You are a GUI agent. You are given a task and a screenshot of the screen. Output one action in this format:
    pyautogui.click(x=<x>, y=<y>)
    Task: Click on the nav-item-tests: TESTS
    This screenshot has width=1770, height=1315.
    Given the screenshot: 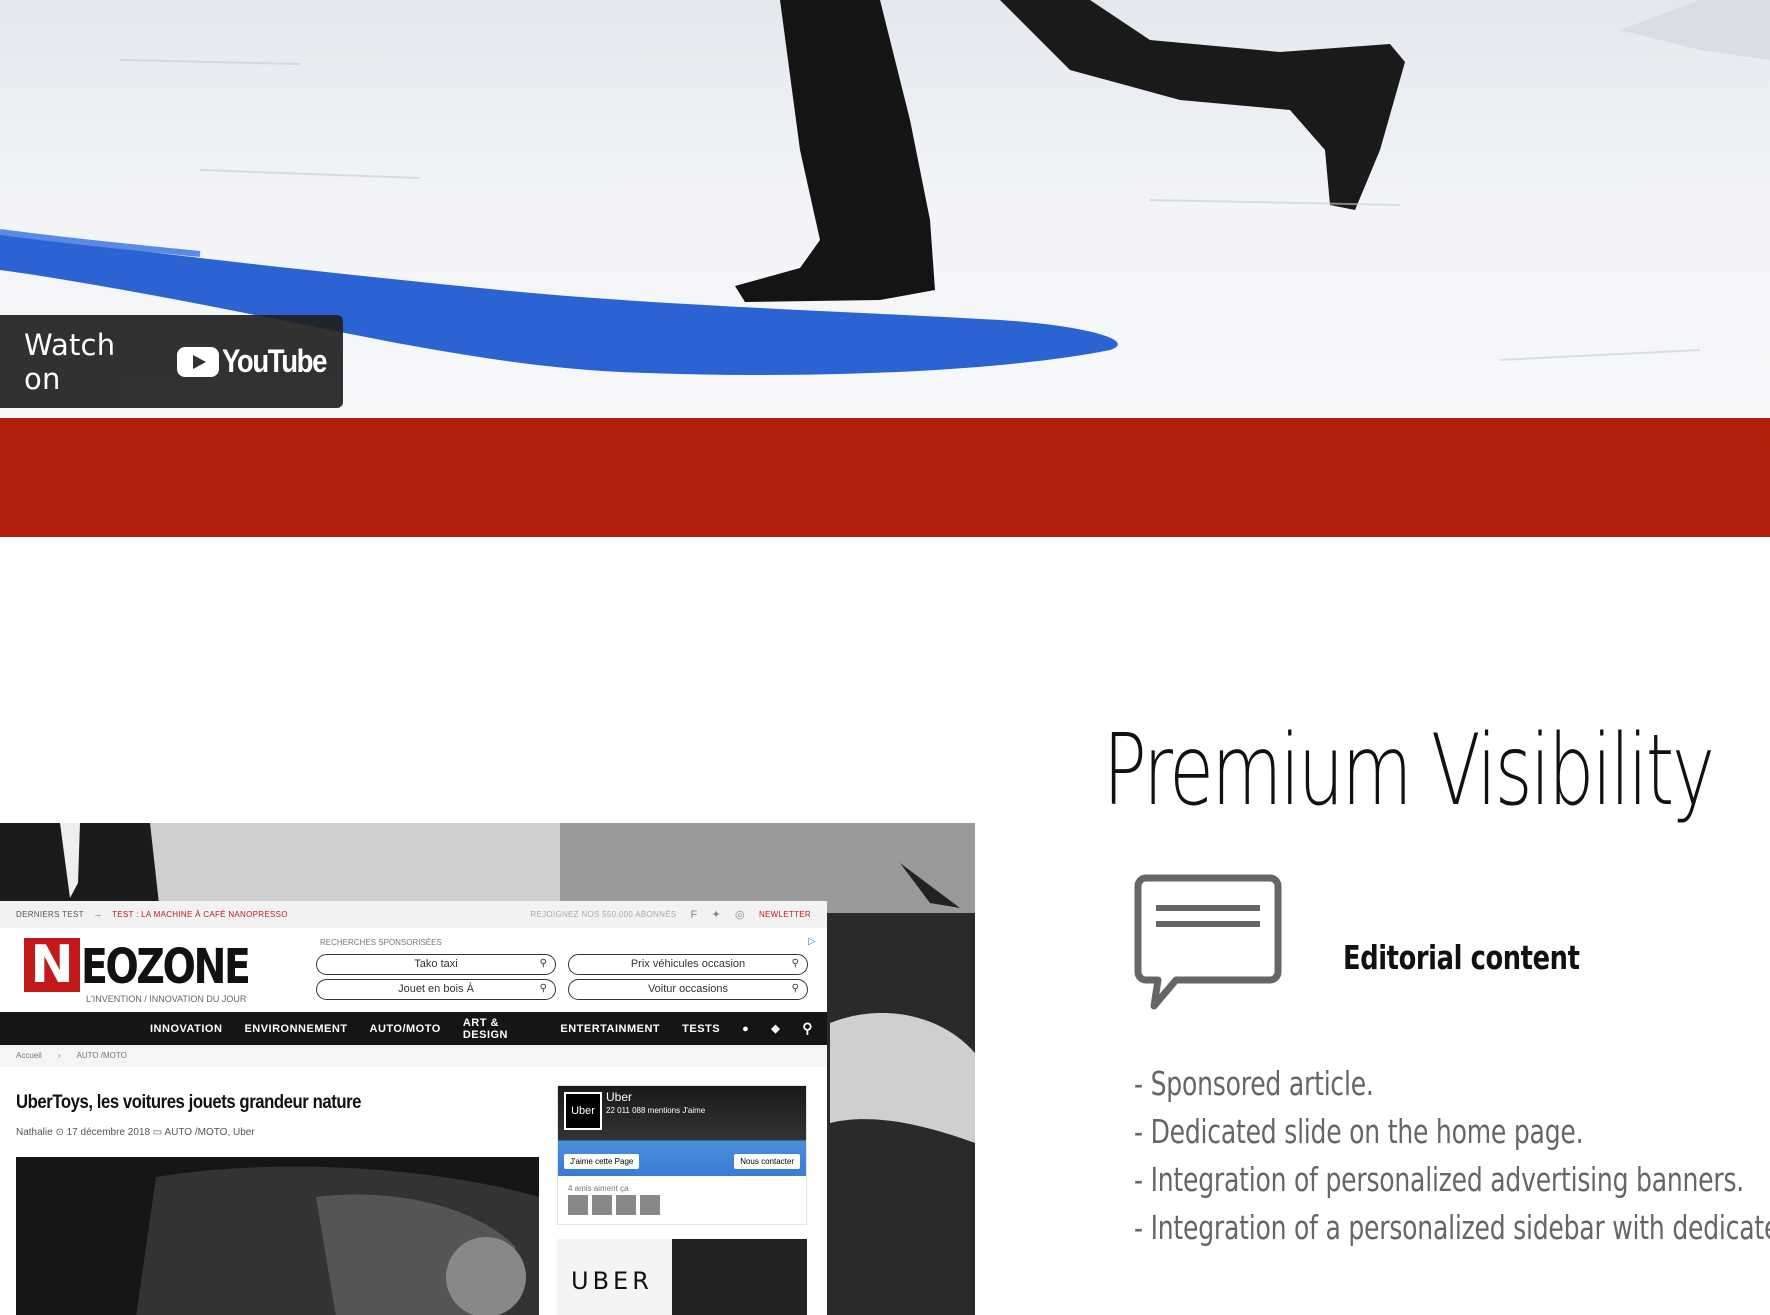 What is the action you would take?
    pyautogui.click(x=701, y=1029)
    